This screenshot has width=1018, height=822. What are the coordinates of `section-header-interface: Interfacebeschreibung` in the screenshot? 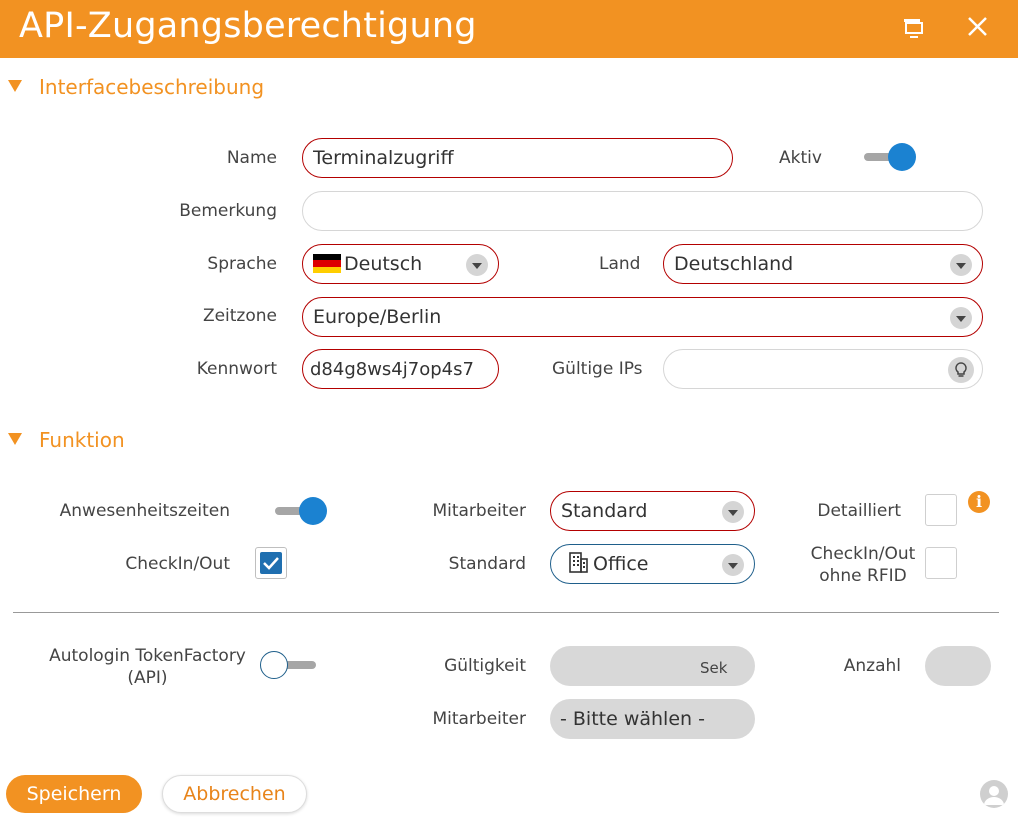 It's located at (136, 87).